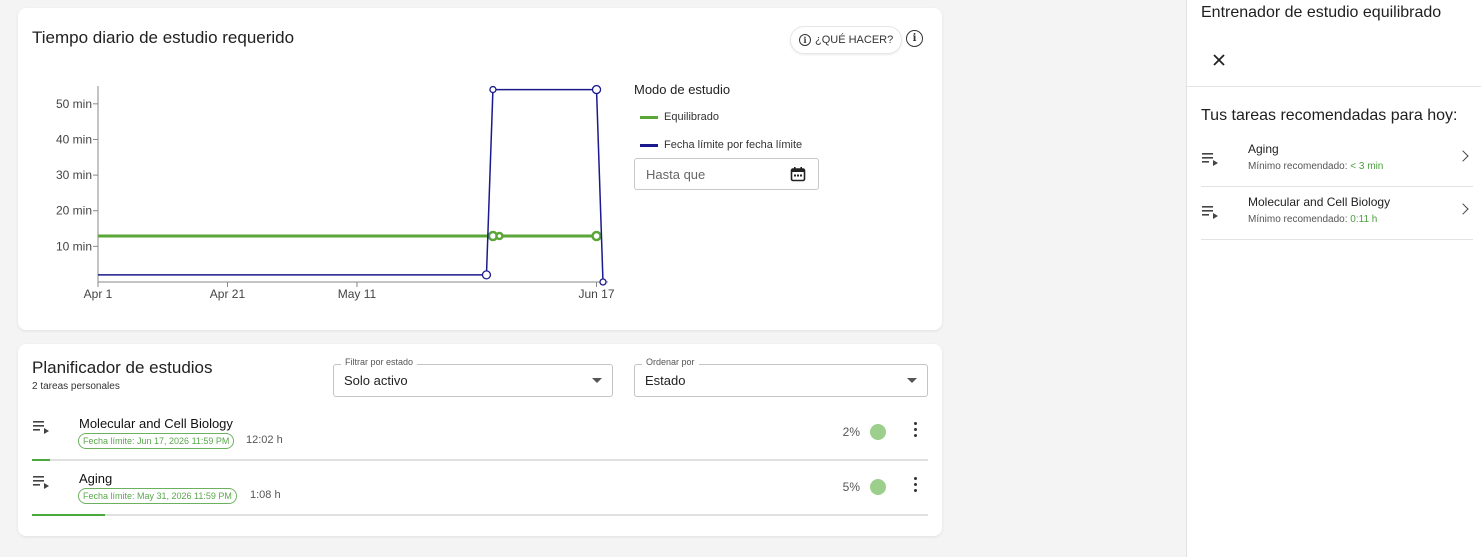 Image resolution: width=1481 pixels, height=557 pixels. What do you see at coordinates (734, 117) in the screenshot?
I see `legend-item-balanced: Equilibrado` at bounding box center [734, 117].